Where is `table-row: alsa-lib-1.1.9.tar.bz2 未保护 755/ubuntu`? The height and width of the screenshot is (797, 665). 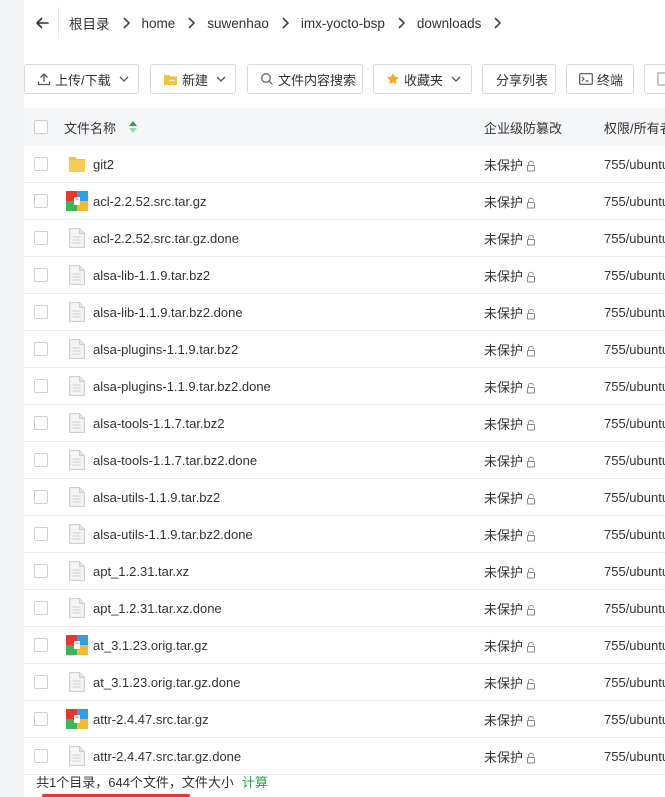 table-row: alsa-lib-1.1.9.tar.bz2 未保护 755/ubuntu is located at coordinates (344, 275).